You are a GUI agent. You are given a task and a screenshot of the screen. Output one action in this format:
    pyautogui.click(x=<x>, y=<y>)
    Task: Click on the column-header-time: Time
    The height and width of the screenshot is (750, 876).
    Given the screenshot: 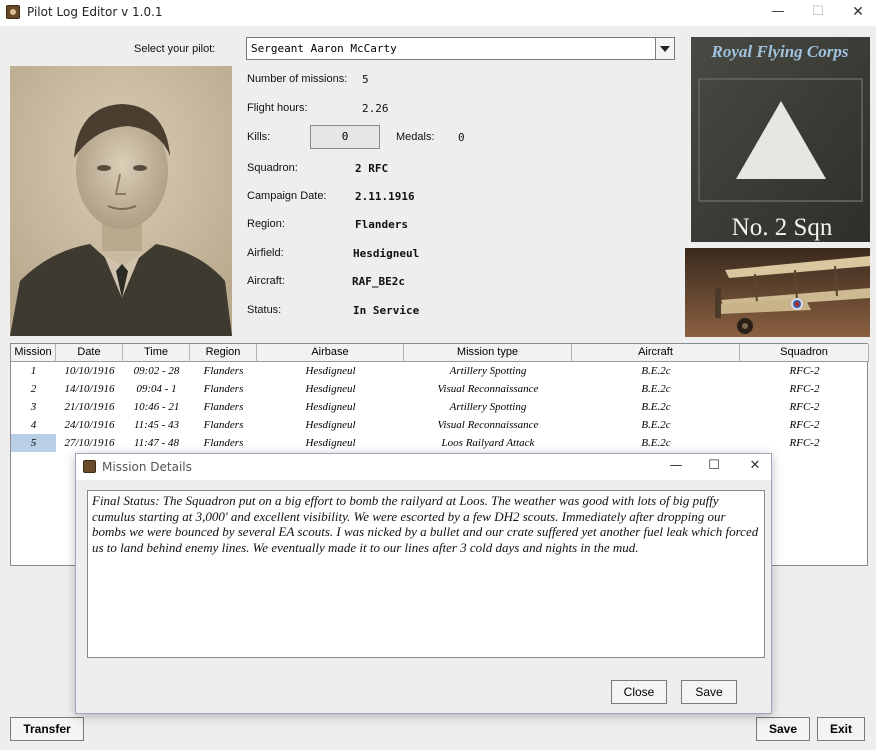 What is the action you would take?
    pyautogui.click(x=156, y=353)
    